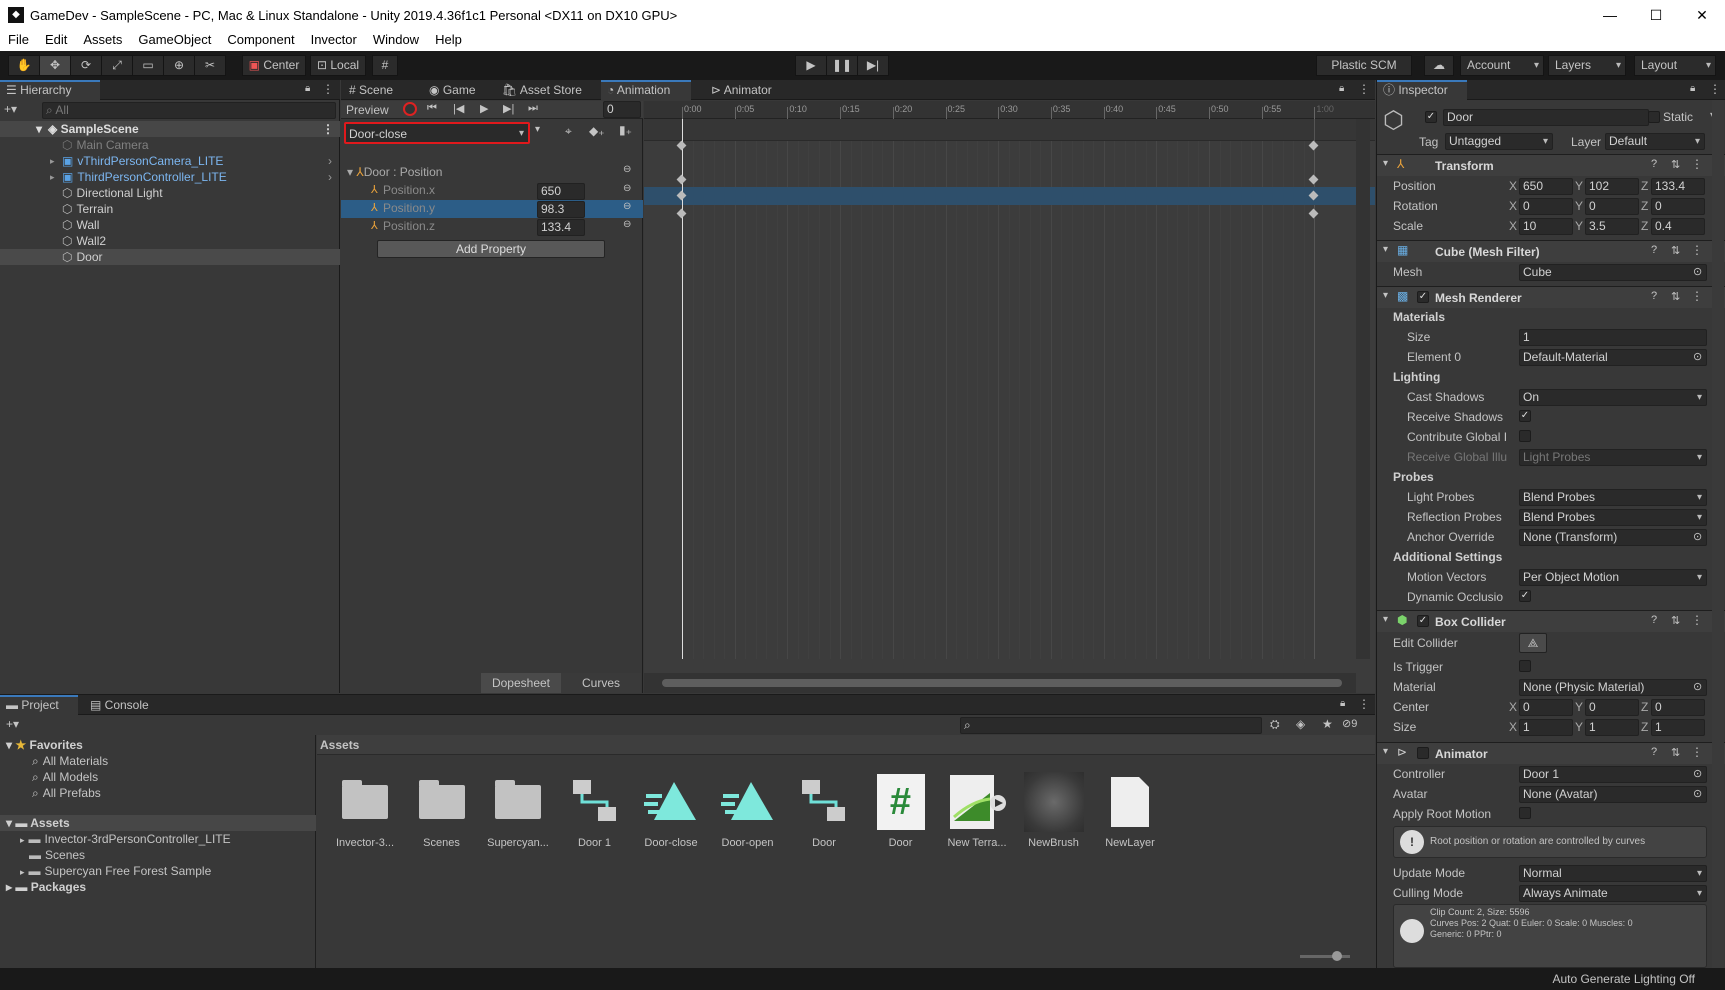 This screenshot has width=1725, height=990. I want to click on center-x: 0, so click(1546, 707).